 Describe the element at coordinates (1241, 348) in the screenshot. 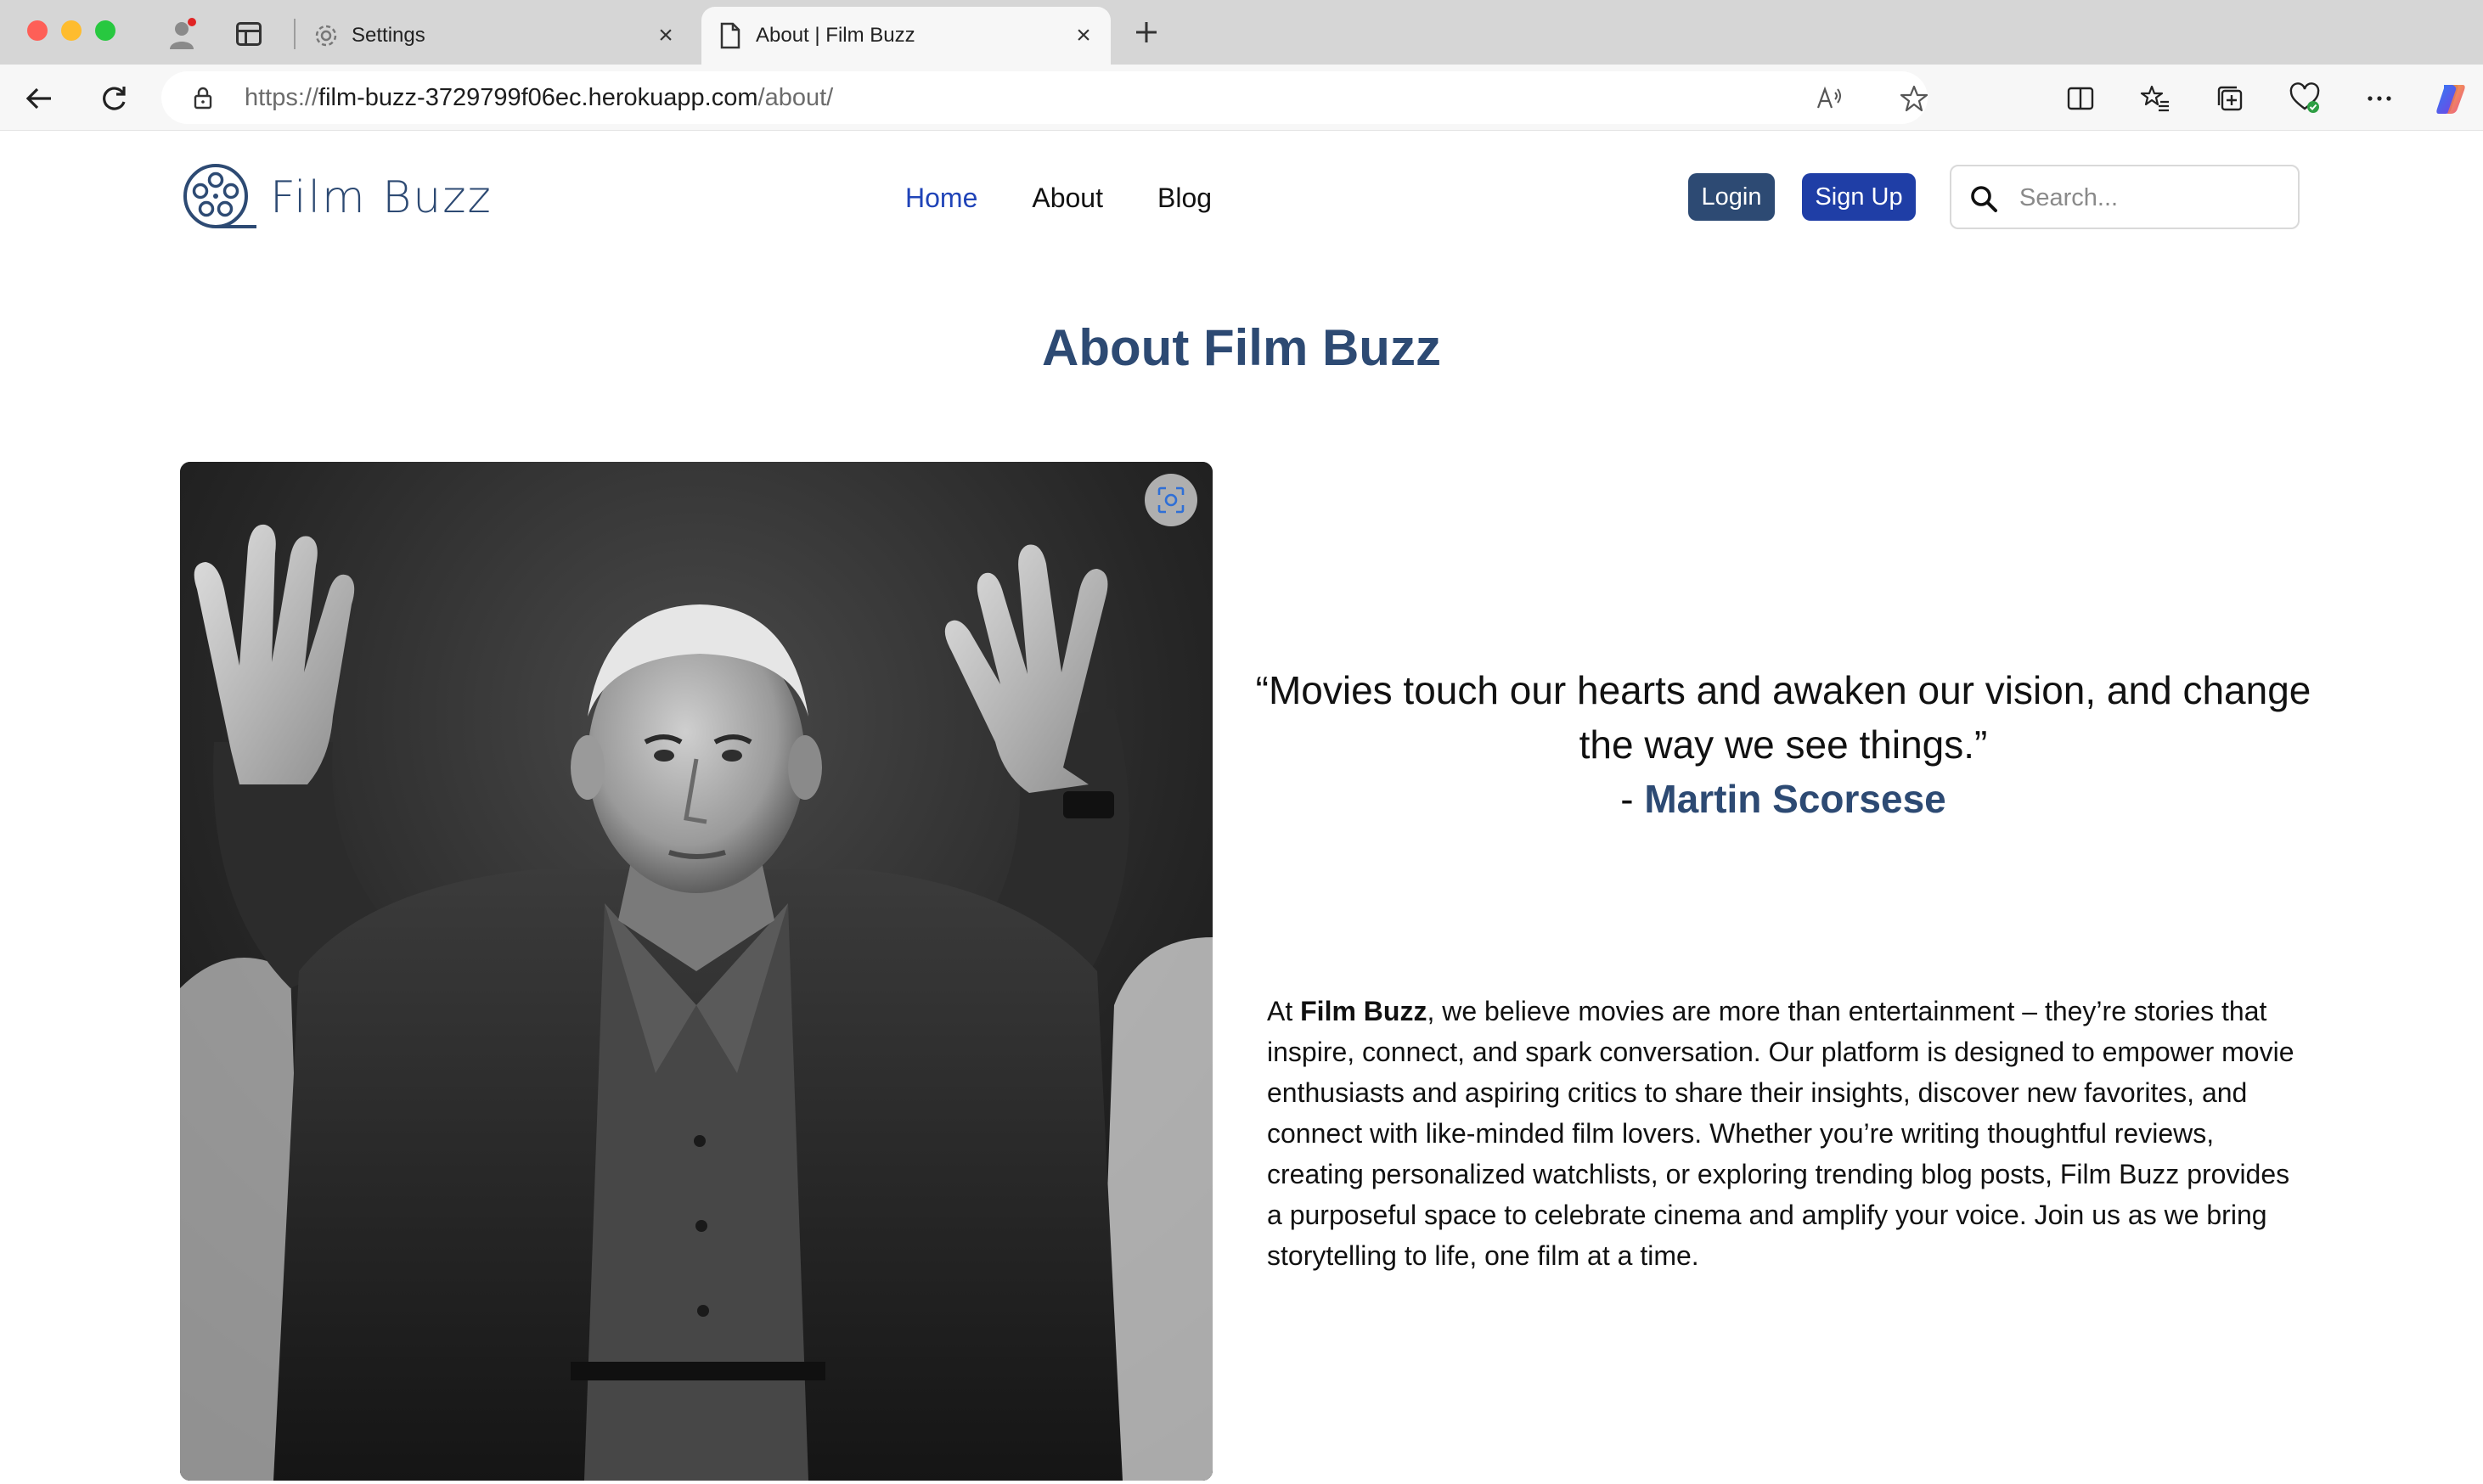

I see `page-title: About Film Buzz` at that location.